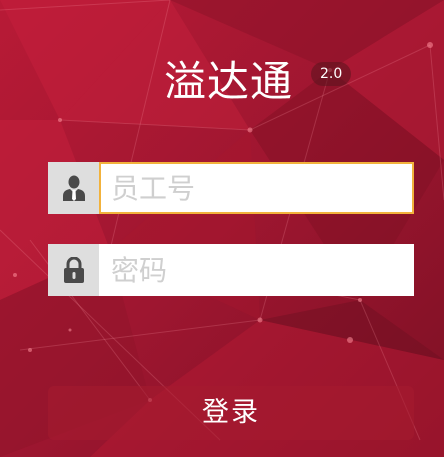 The image size is (444, 457). What do you see at coordinates (256, 270) in the screenshot?
I see `password-input` at bounding box center [256, 270].